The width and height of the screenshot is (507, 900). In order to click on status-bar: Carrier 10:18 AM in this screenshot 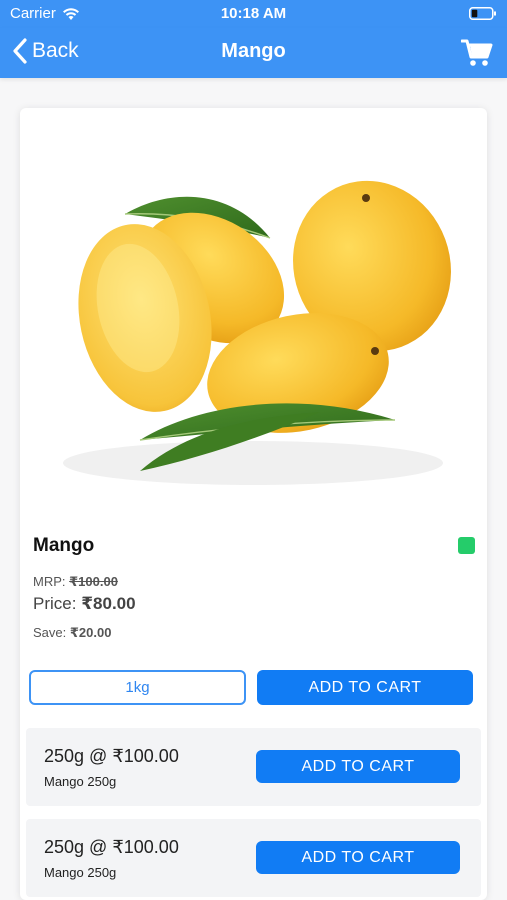, I will do `click(253, 14)`.